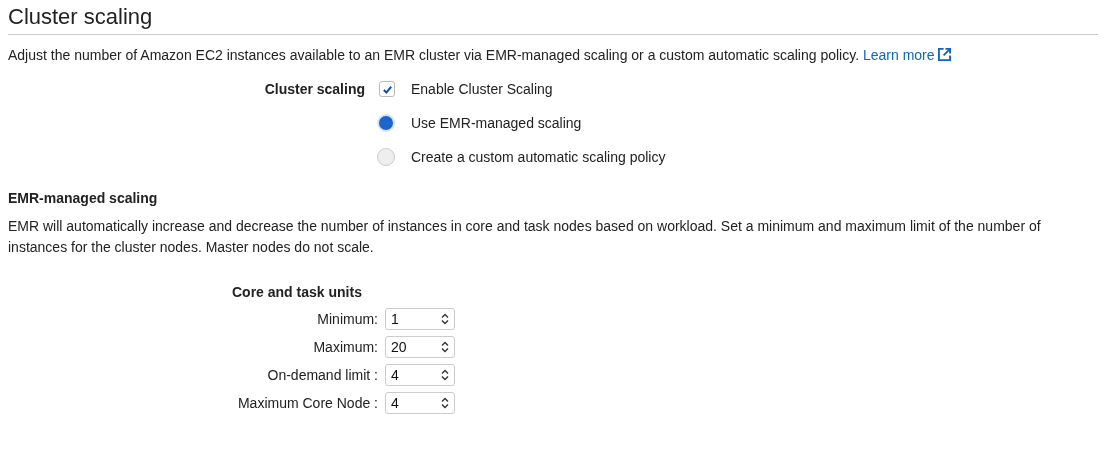 The height and width of the screenshot is (456, 1106). I want to click on number-input: 20, so click(420, 347).